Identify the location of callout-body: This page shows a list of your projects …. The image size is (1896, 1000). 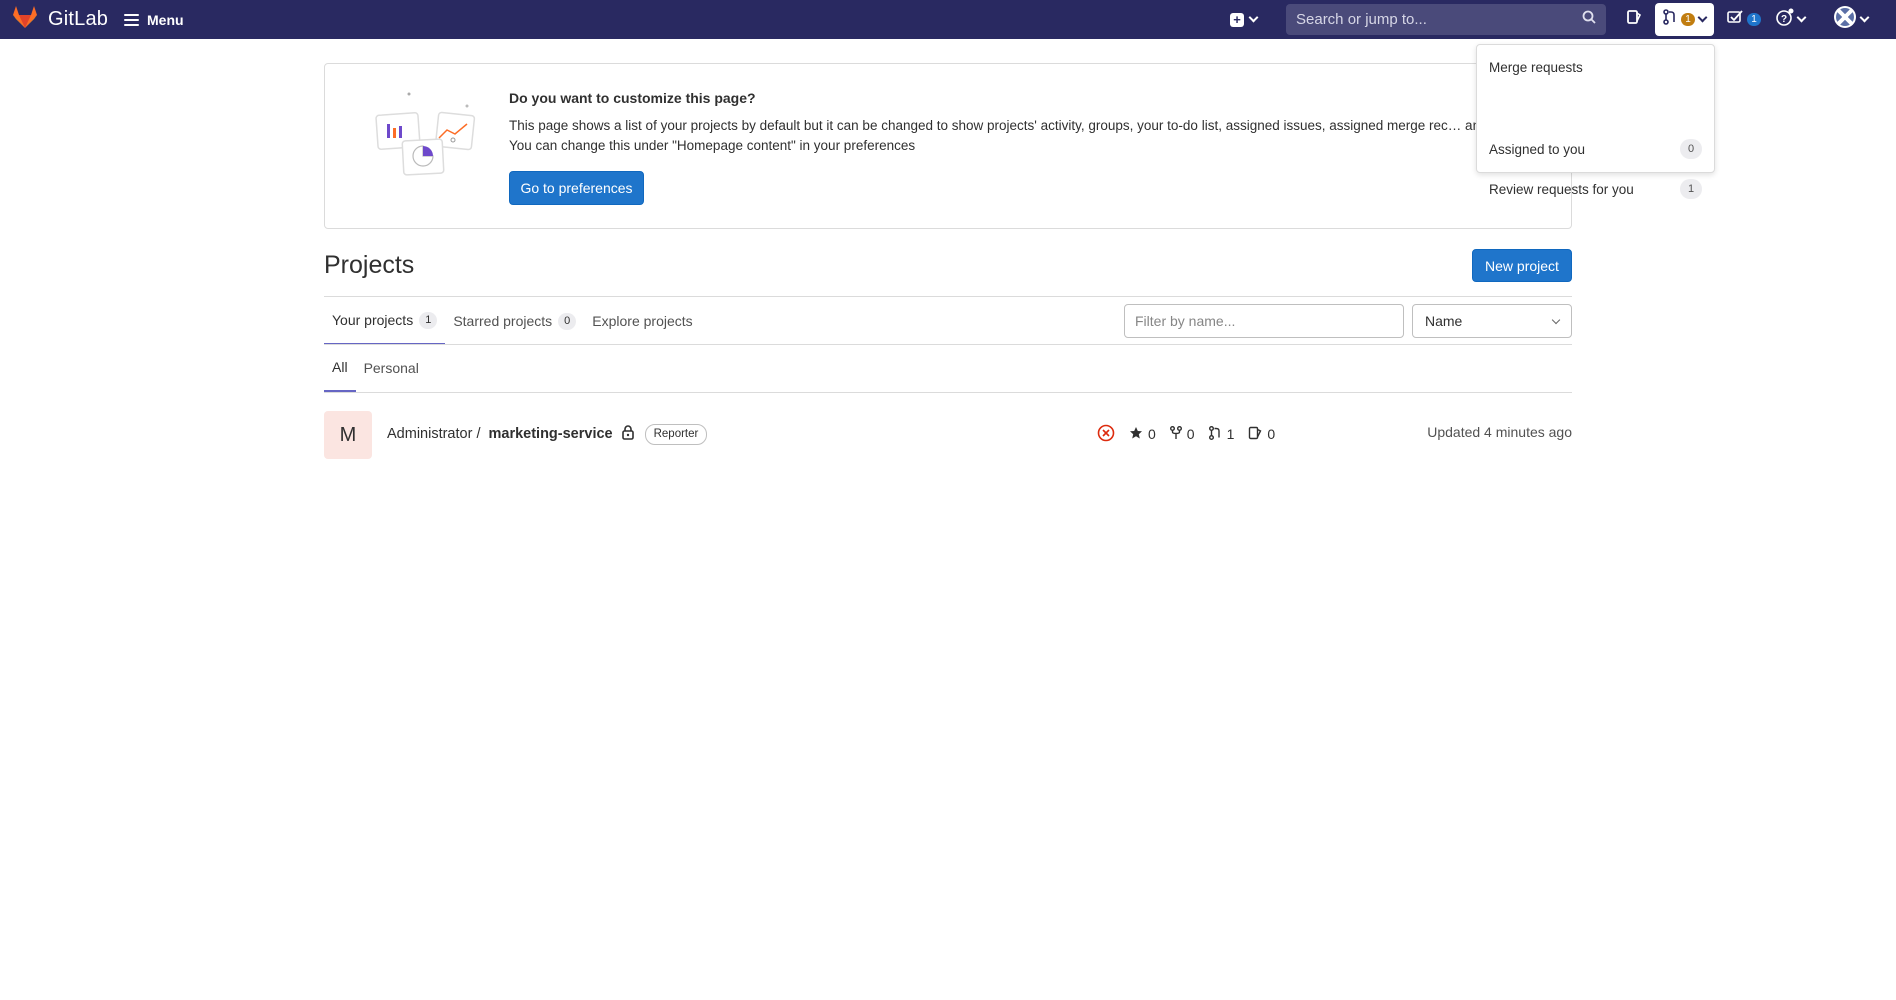
(1017, 135).